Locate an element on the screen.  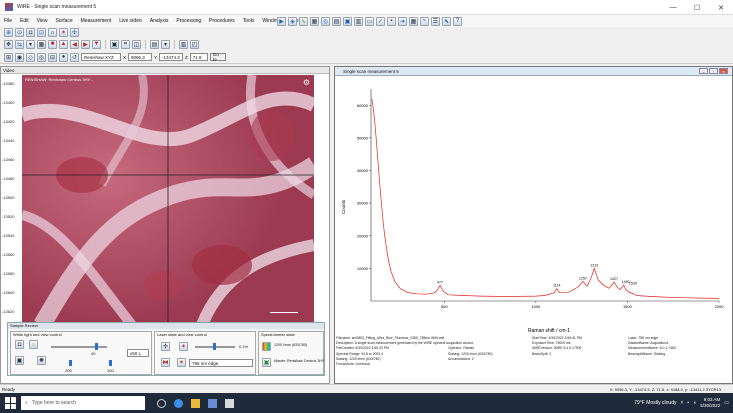
task-view-icon is located at coordinates (161, 403).